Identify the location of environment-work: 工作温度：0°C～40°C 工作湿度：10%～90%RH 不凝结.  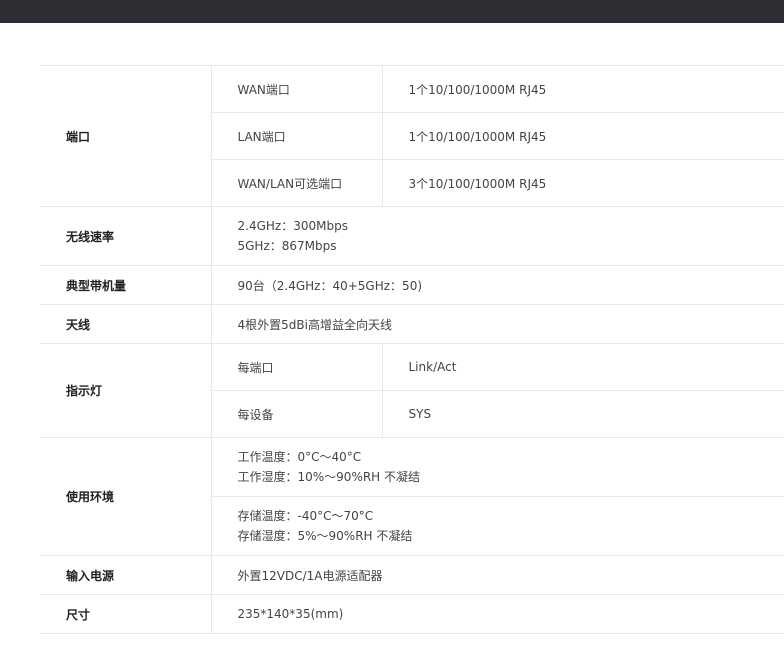
(497, 467).